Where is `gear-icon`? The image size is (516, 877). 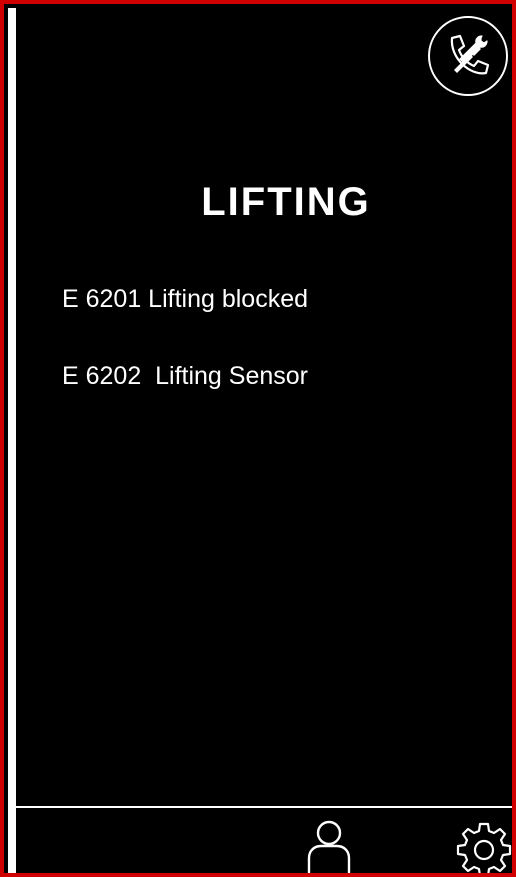
gear-icon is located at coordinates (484, 847).